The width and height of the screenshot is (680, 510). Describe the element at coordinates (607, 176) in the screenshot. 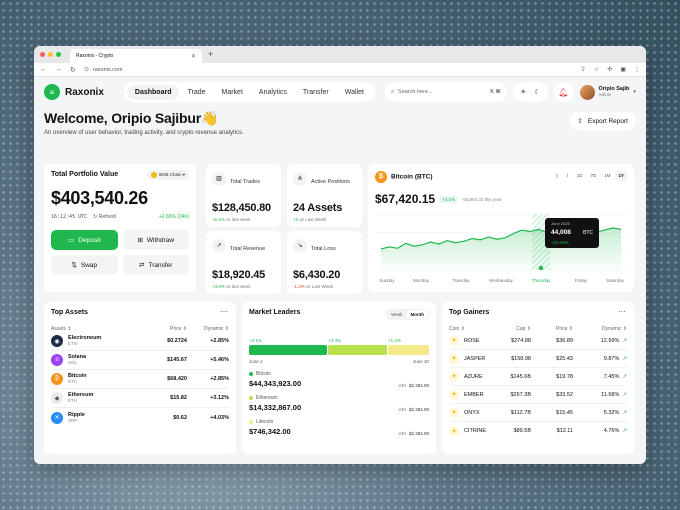

I see `tf-1m: 1M` at that location.